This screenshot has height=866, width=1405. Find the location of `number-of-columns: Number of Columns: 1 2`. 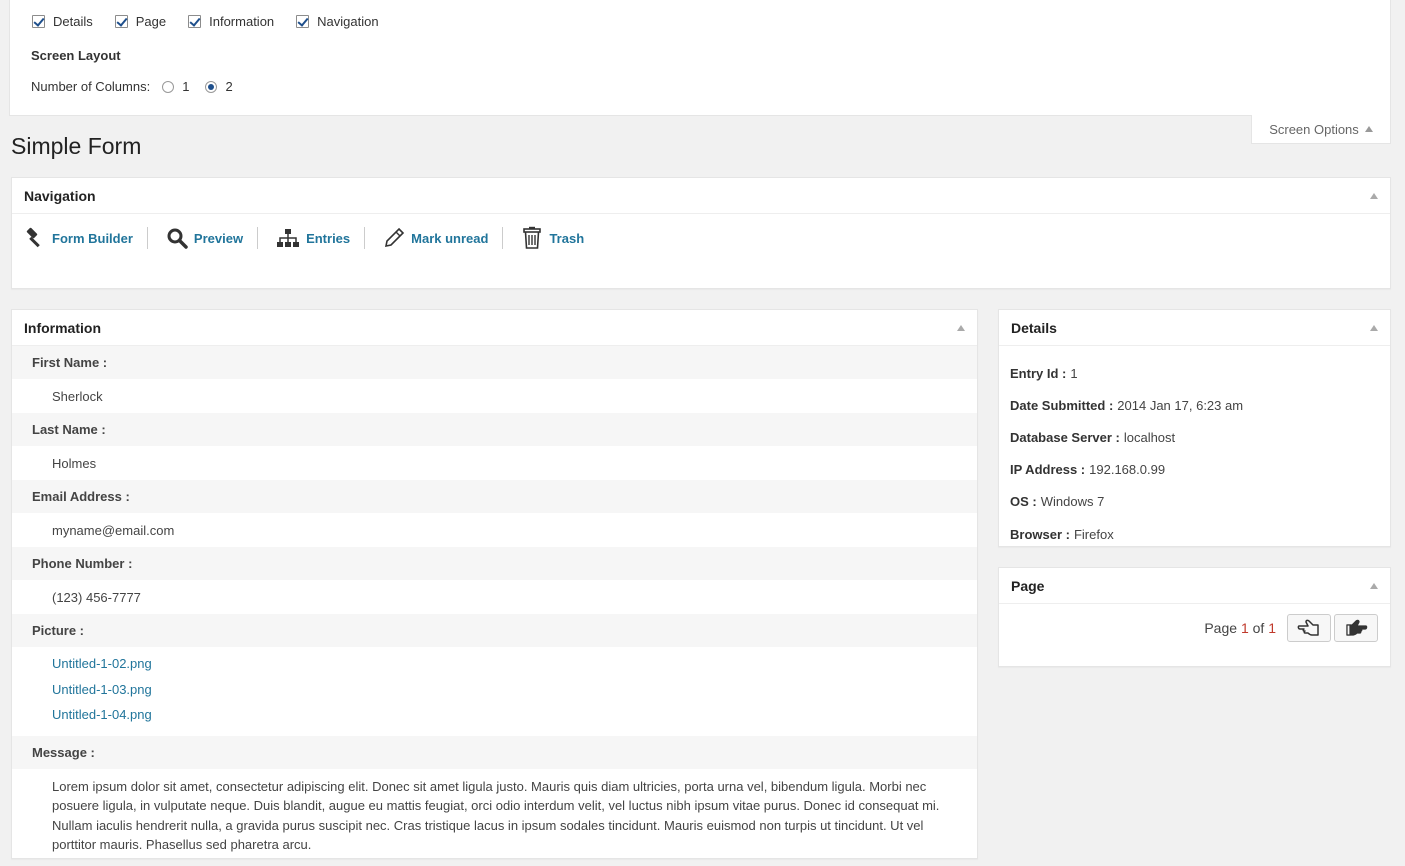

number-of-columns: Number of Columns: 1 2 is located at coordinates (140, 86).